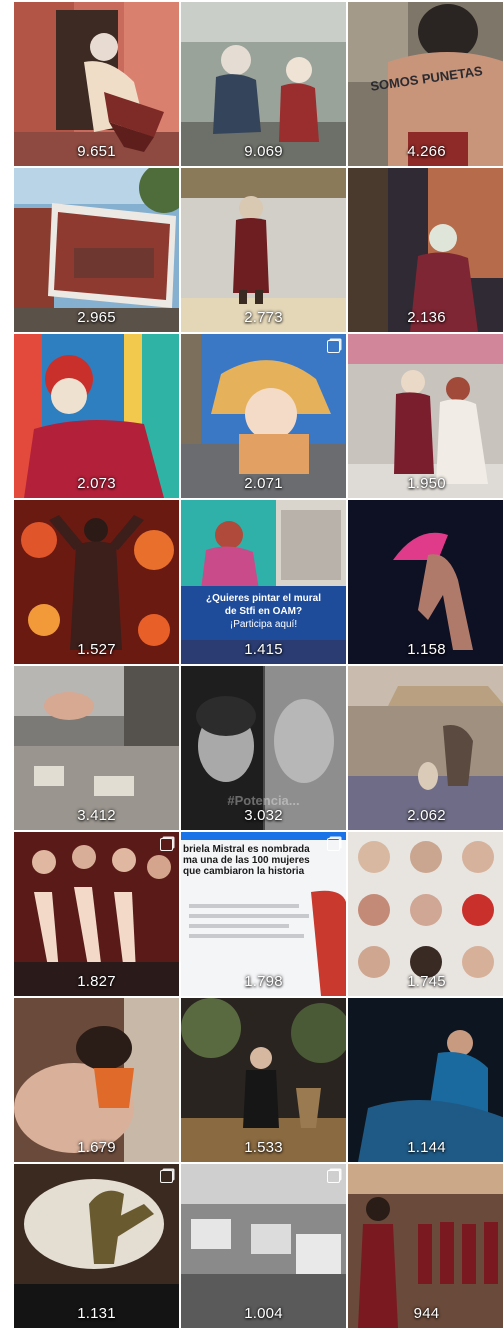 The width and height of the screenshot is (503, 1328). I want to click on likes-count: 1.827, so click(96, 981).